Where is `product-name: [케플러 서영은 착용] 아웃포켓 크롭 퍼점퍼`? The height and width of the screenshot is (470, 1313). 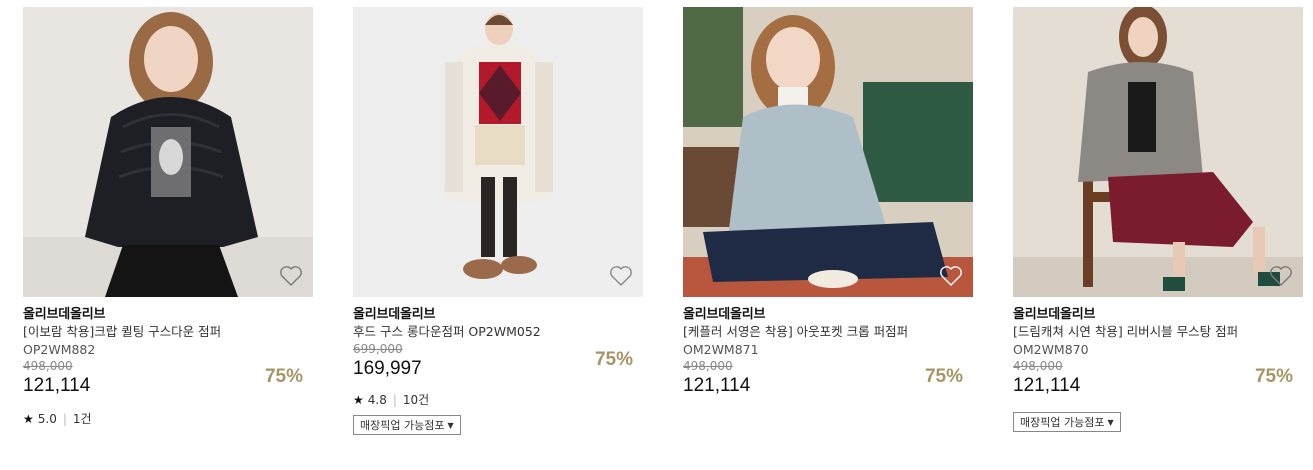
product-name: [케플러 서영은 착용] 아웃포켓 크롭 퍼점퍼 is located at coordinates (828, 332).